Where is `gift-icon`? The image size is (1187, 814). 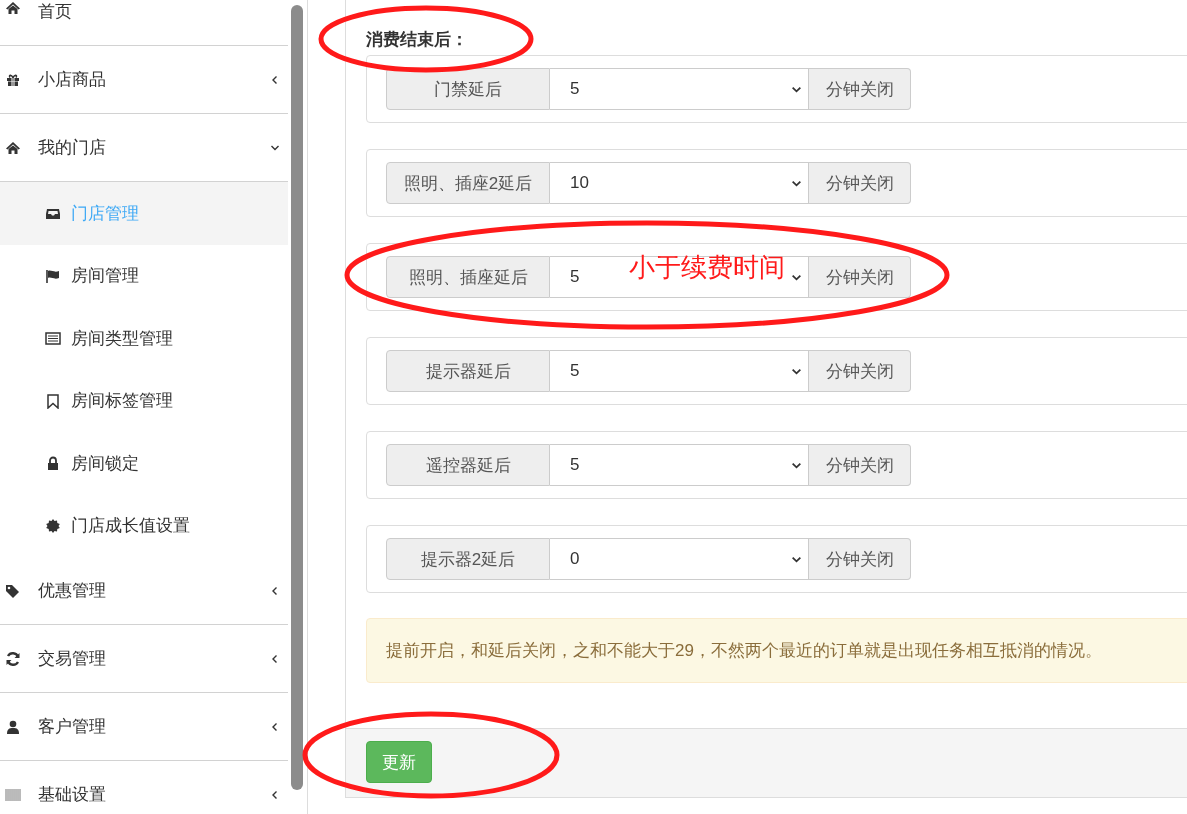
gift-icon is located at coordinates (13, 79).